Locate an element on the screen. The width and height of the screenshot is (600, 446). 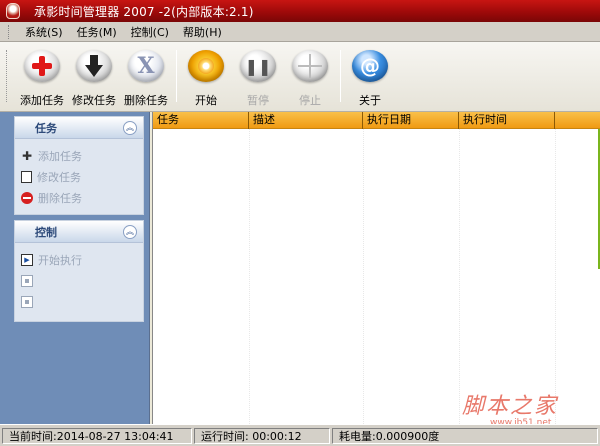
menu-grip is located at coordinates (9, 31).